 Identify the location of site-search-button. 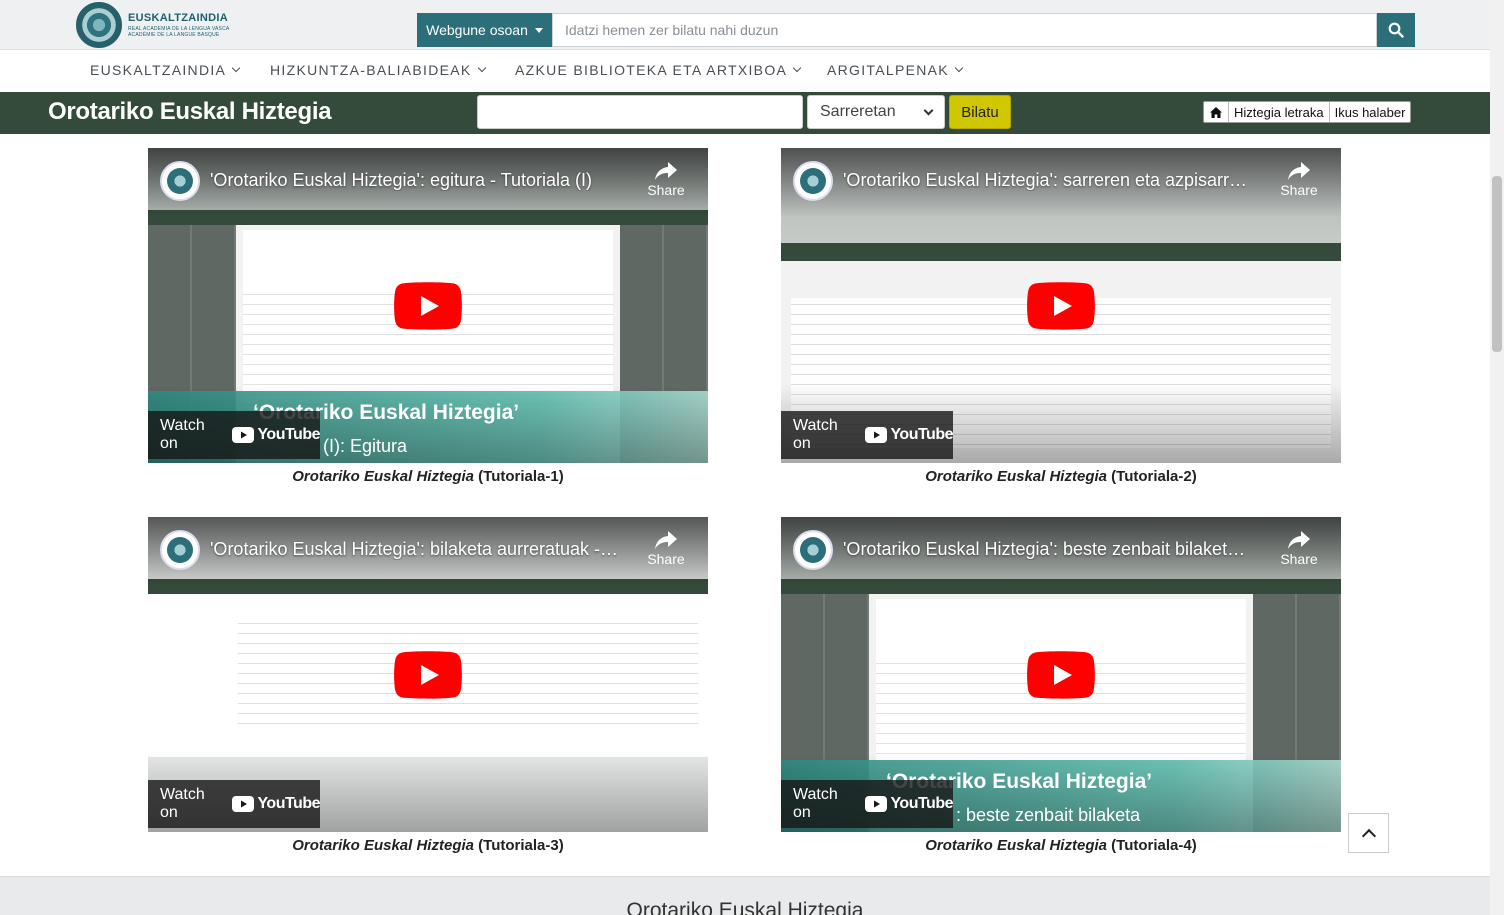
(1396, 30).